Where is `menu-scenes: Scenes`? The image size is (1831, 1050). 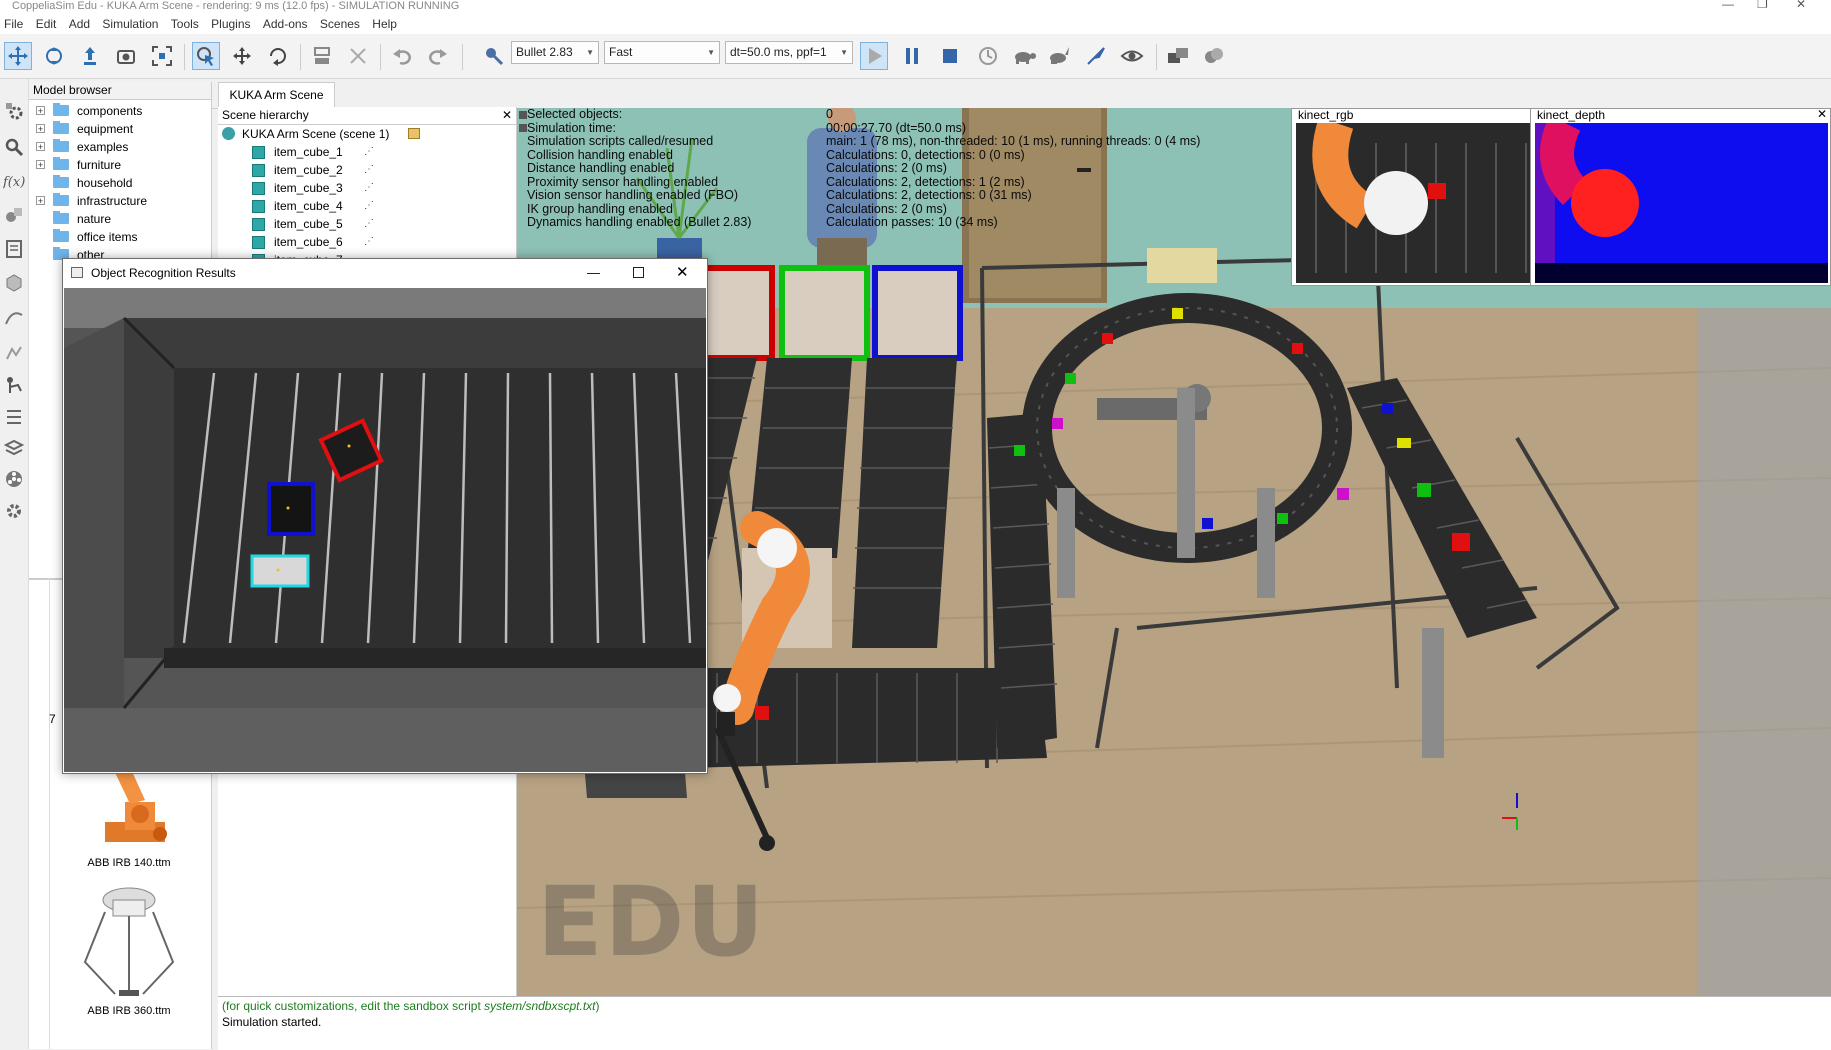 menu-scenes: Scenes is located at coordinates (340, 24).